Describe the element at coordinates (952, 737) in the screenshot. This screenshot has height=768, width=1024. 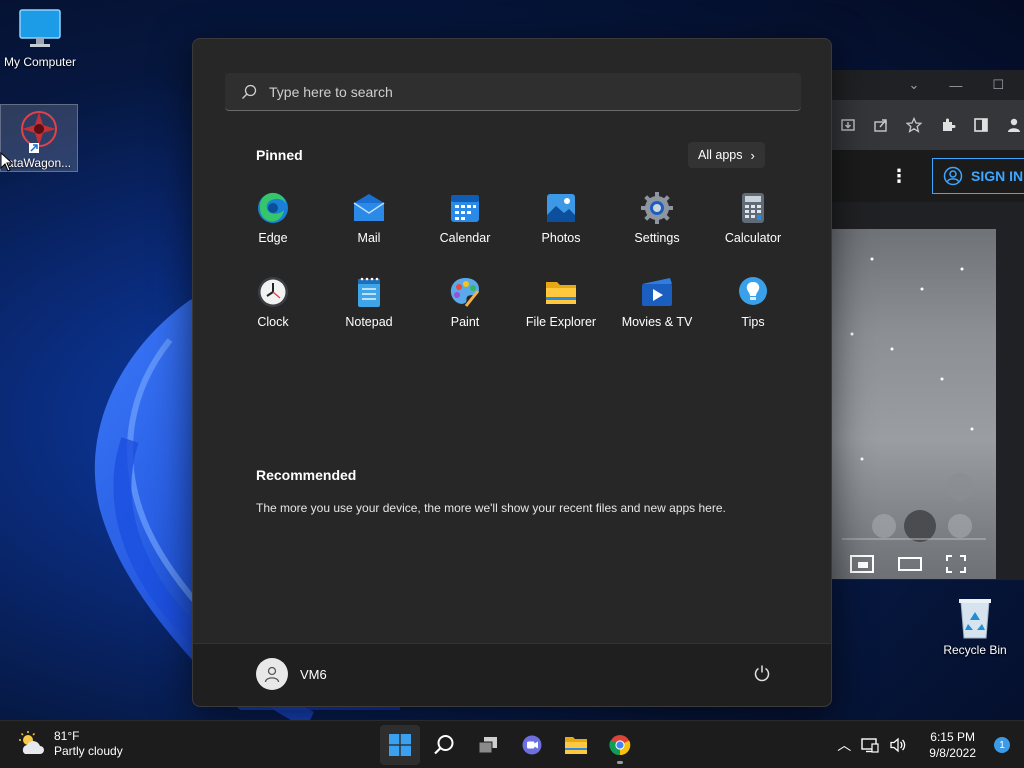
I see `clock-time: 6:15 PM` at that location.